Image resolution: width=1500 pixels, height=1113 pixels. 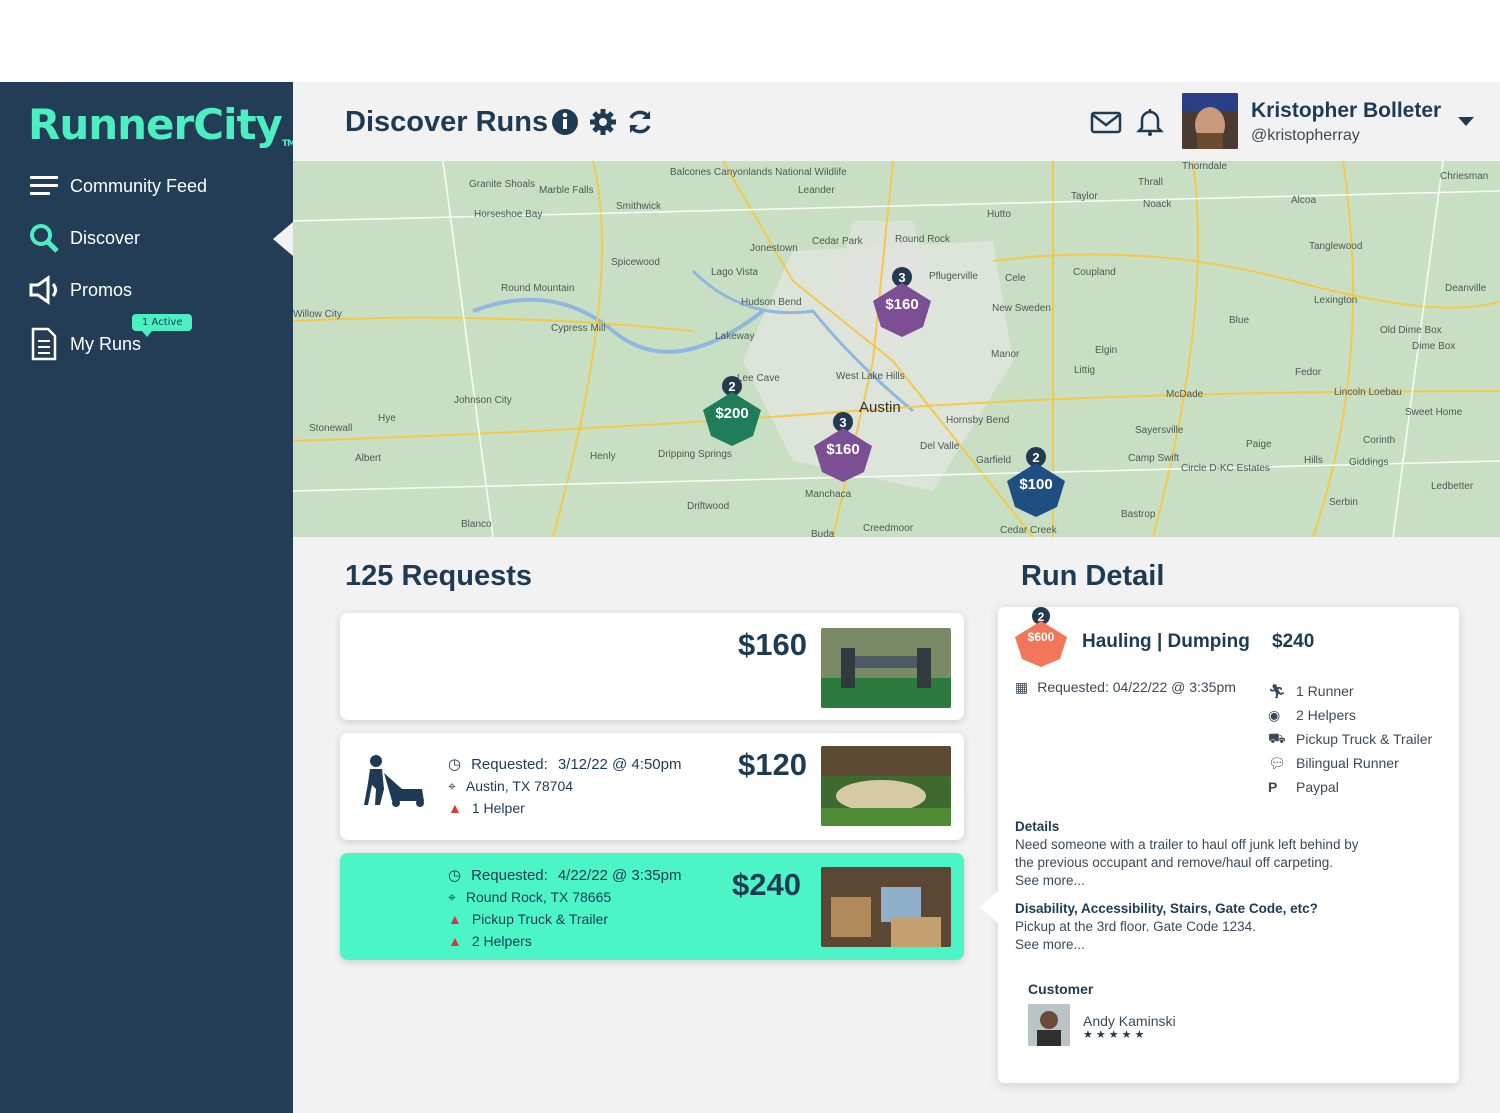 What do you see at coordinates (44, 344) in the screenshot?
I see `document-icon` at bounding box center [44, 344].